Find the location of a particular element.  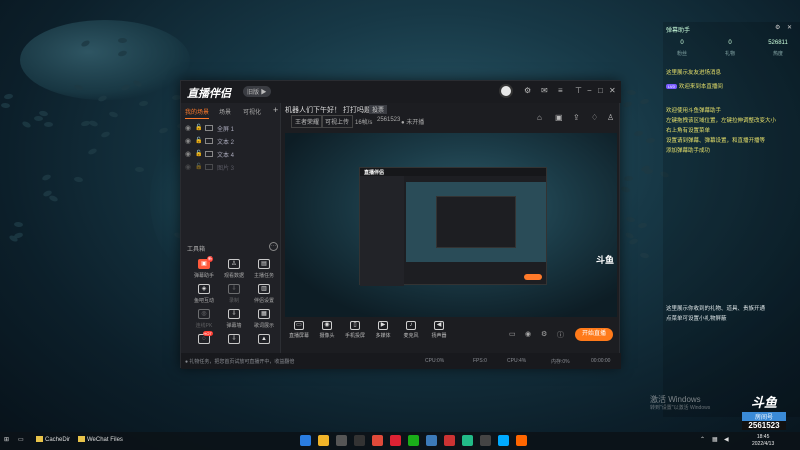

stat-value: 526811 is located at coordinates (778, 43).